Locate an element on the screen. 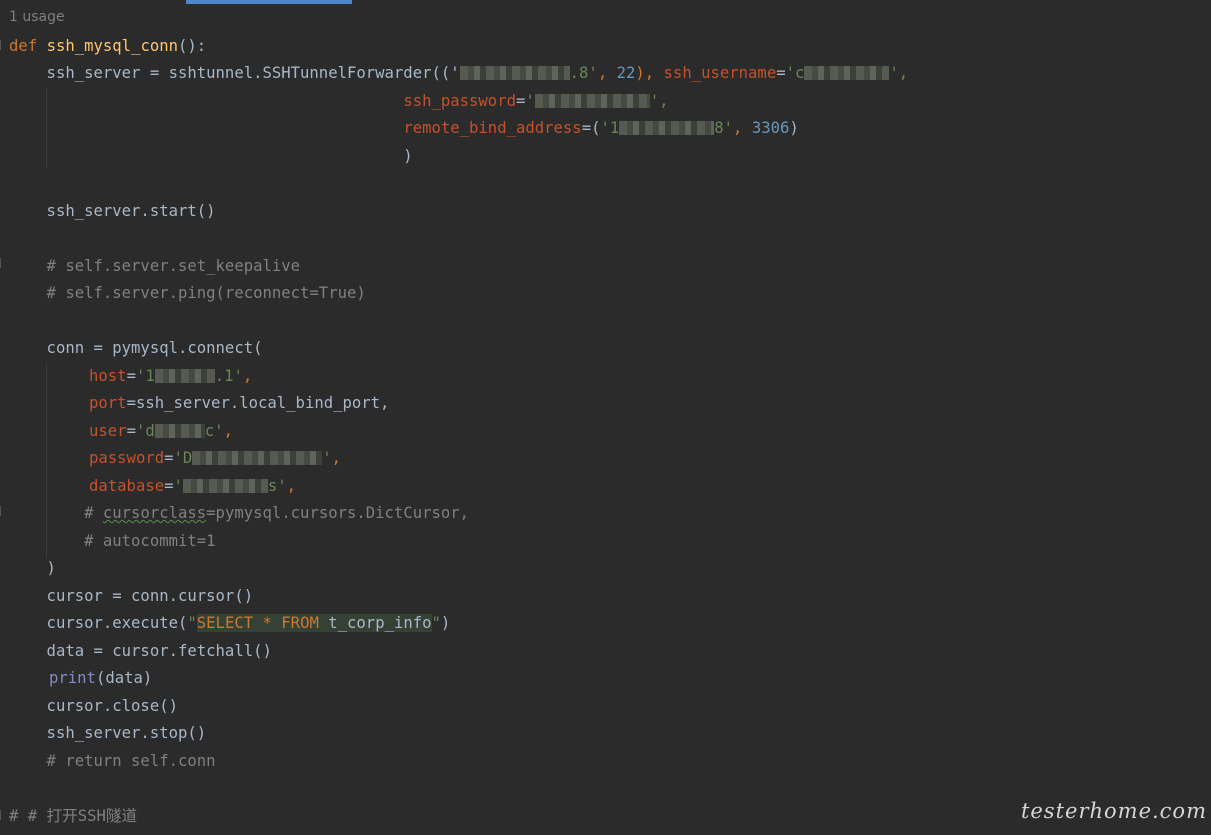 Image resolution: width=1211 pixels, height=835 pixels. code-token: database is located at coordinates (127, 486).